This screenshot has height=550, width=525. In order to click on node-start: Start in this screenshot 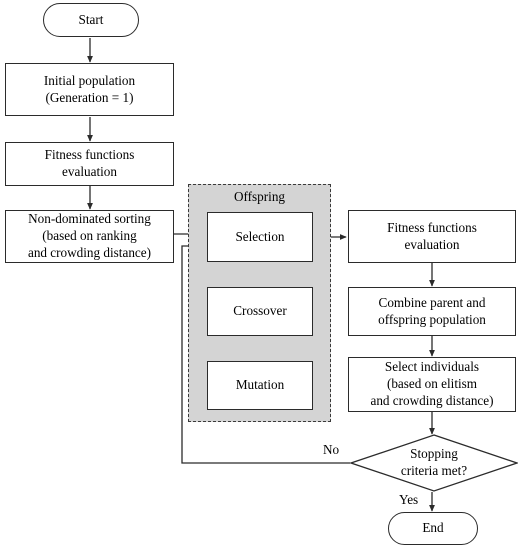, I will do `click(91, 20)`.